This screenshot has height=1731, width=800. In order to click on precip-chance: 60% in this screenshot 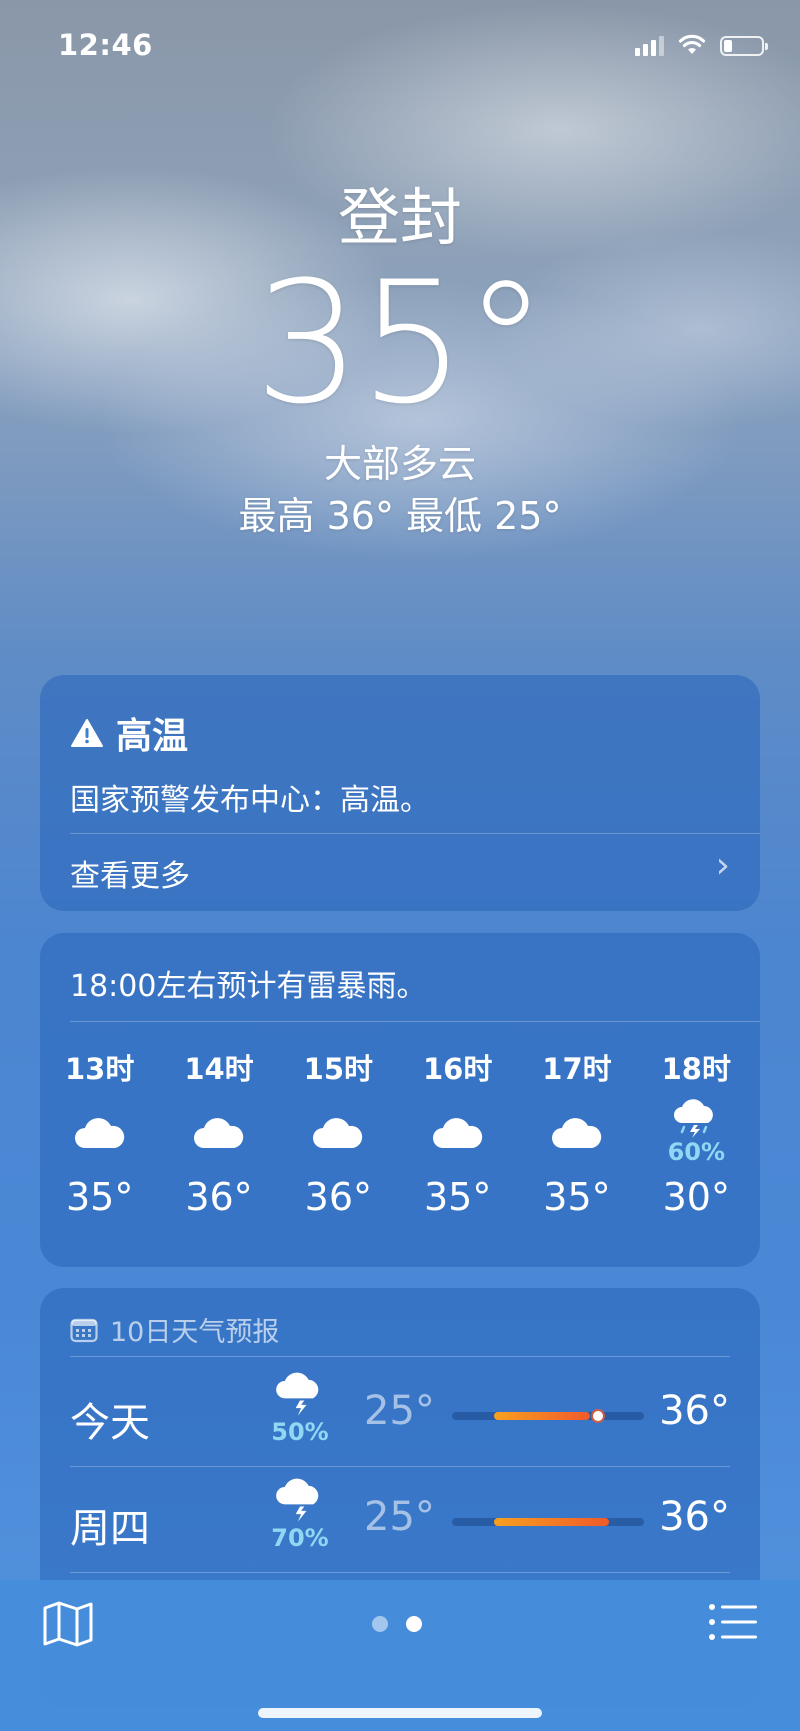, I will do `click(696, 1152)`.